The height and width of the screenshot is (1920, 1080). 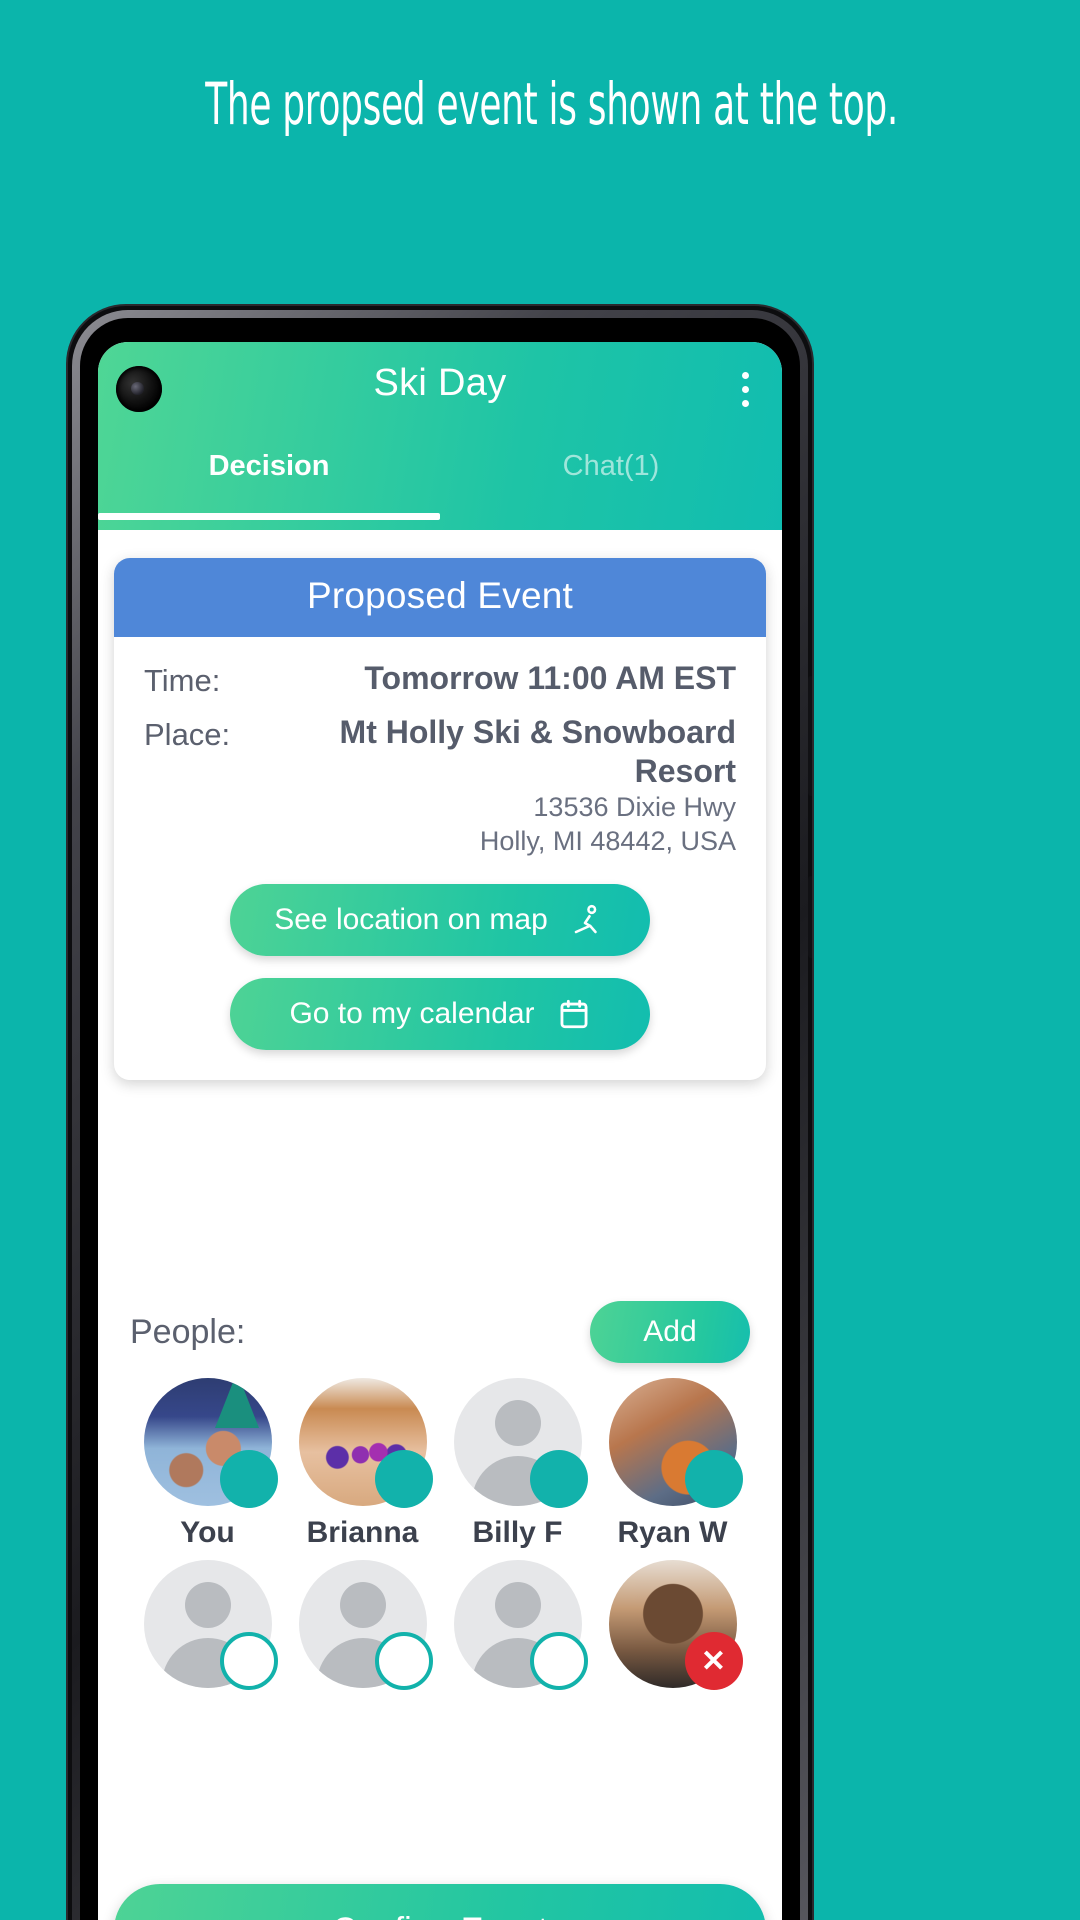 I want to click on status-badge-declined: ✕, so click(x=713, y=1661).